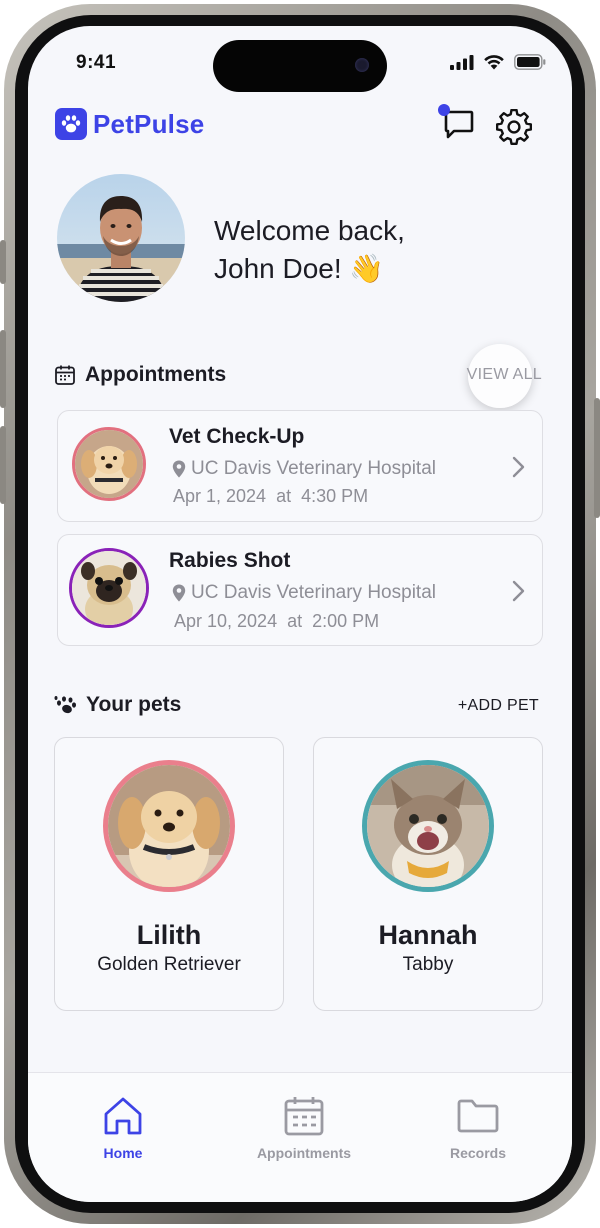 The width and height of the screenshot is (600, 1228). I want to click on tab-appointments: Appointments, so click(304, 1128).